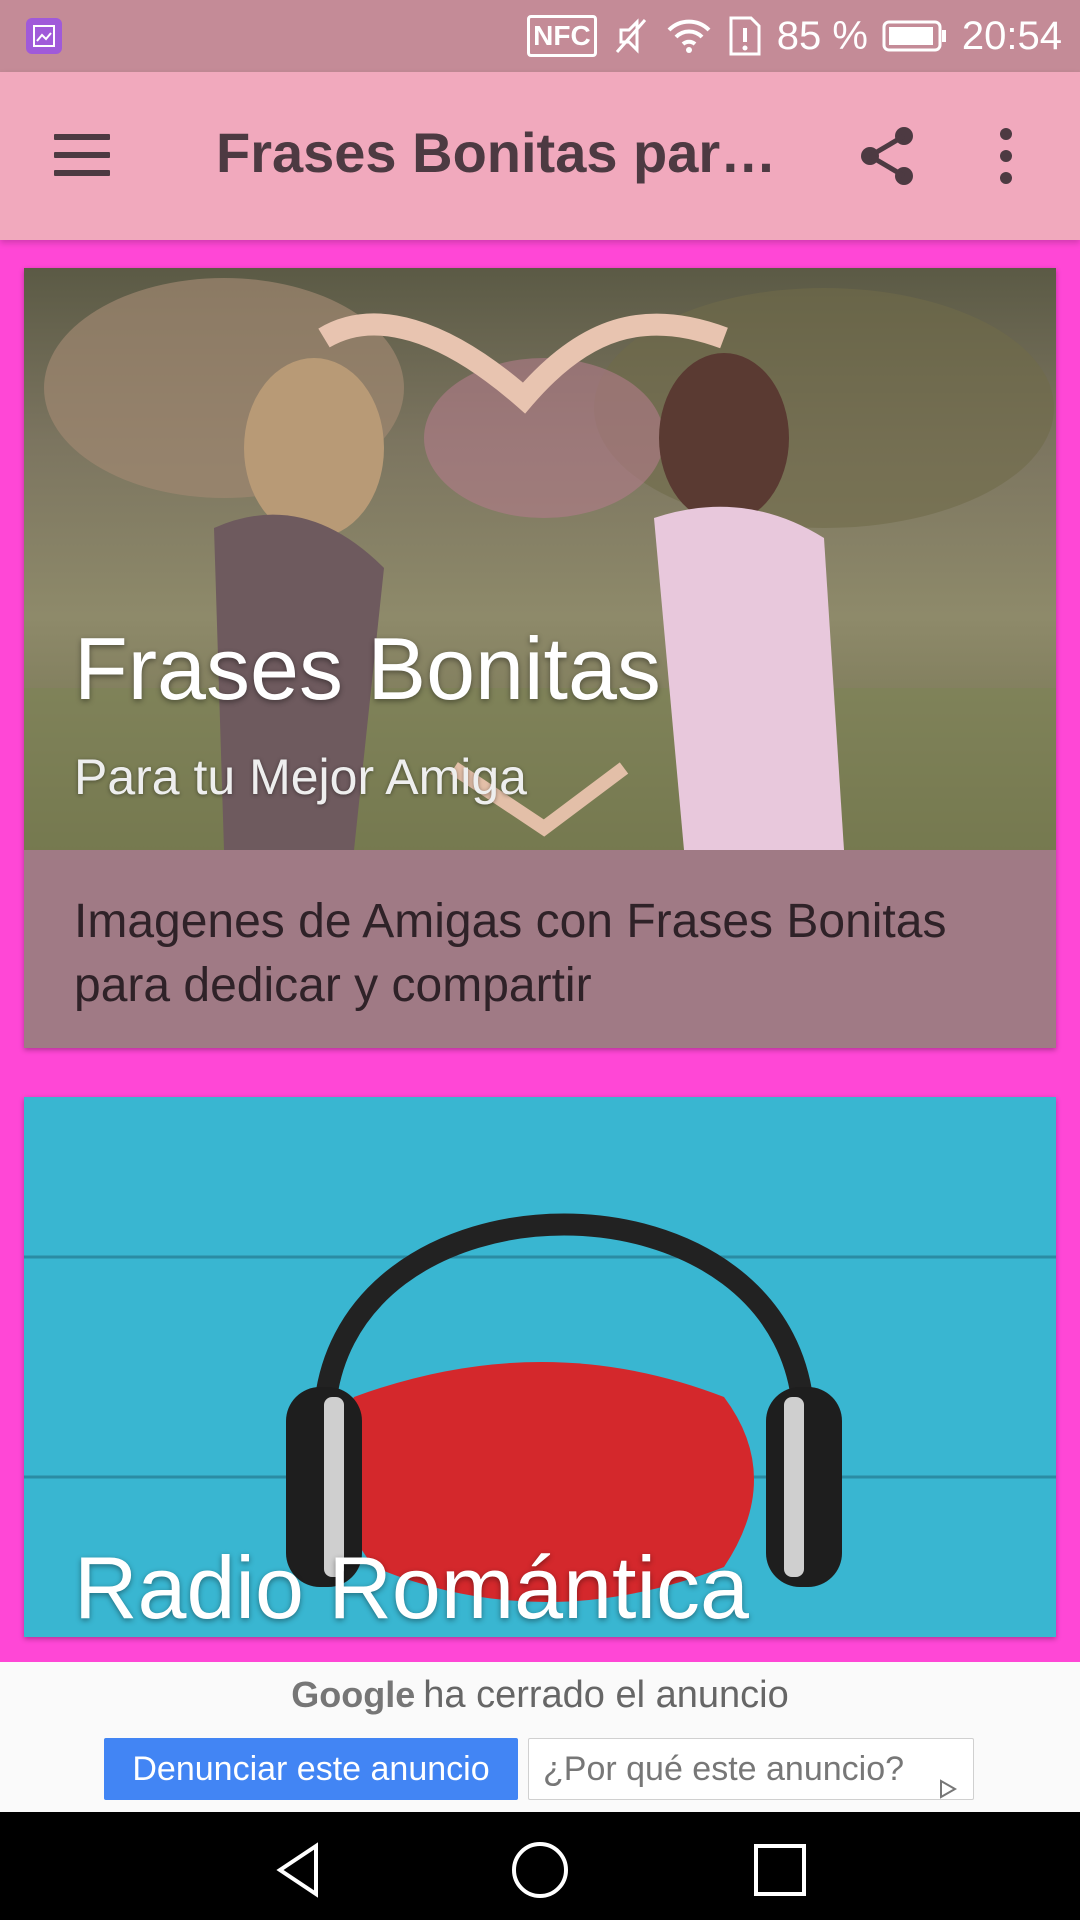 This screenshot has width=1080, height=1920. I want to click on report-ad-button: Denunciar este anuncio, so click(311, 1769).